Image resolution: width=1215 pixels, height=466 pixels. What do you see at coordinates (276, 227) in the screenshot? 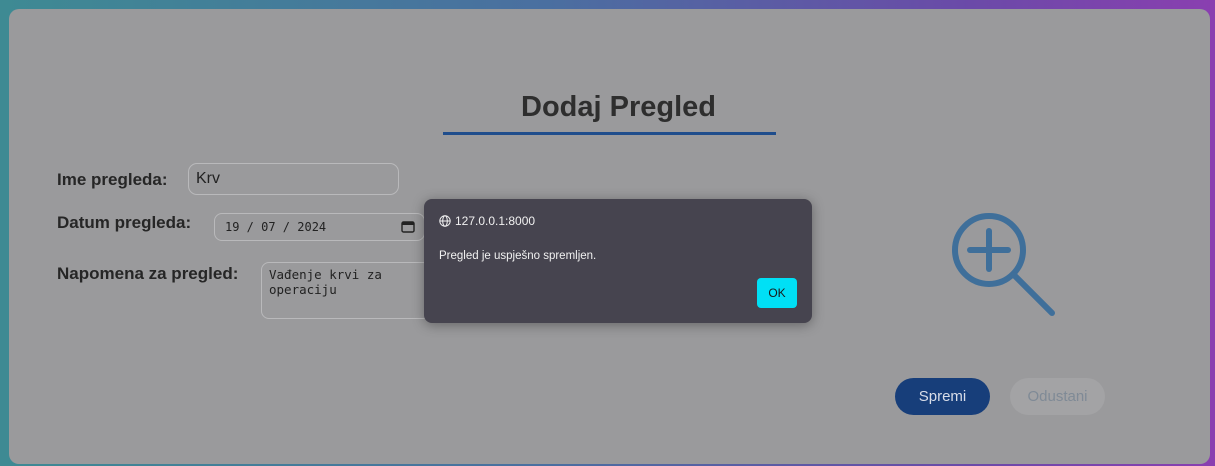
I see `date-value: 19 / 07 / 2024` at bounding box center [276, 227].